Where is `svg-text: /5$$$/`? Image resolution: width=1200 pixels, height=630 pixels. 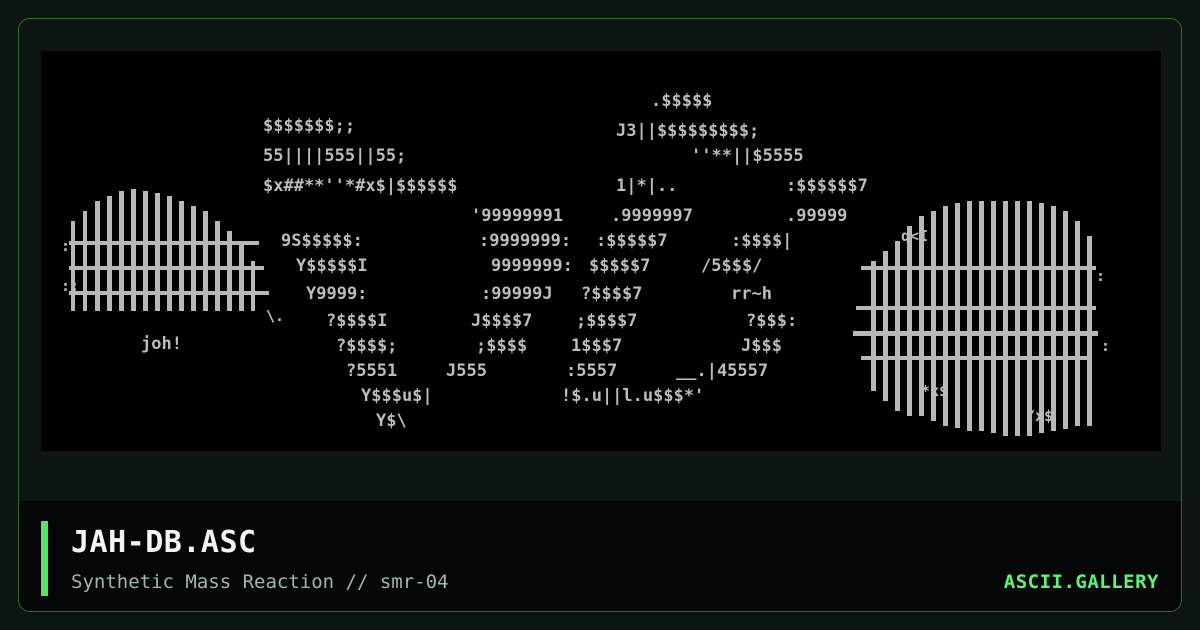 svg-text: /5$$$/ is located at coordinates (731, 266).